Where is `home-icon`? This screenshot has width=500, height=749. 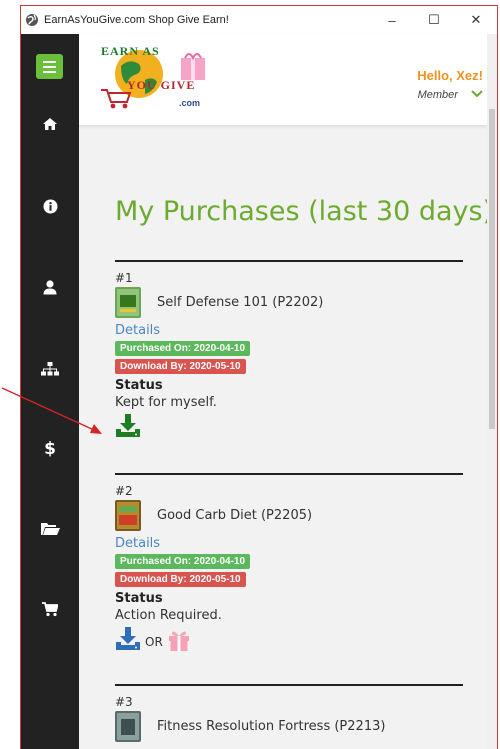
home-icon is located at coordinates (50, 124).